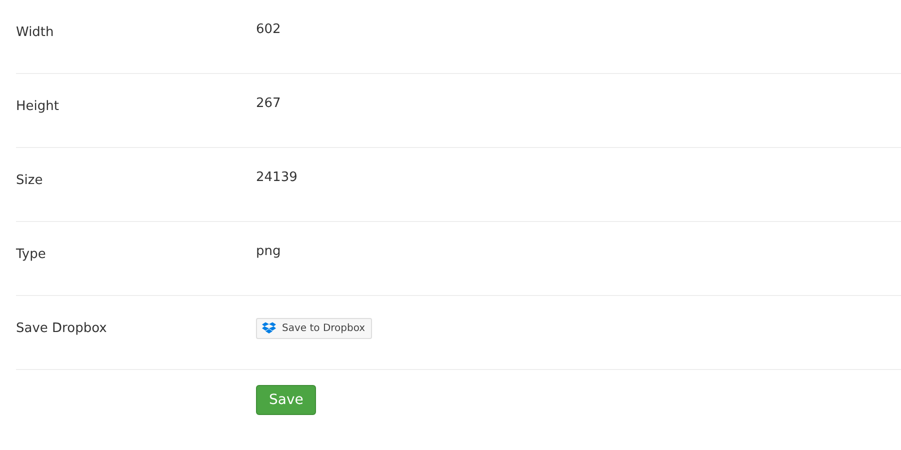  Describe the element at coordinates (314, 328) in the screenshot. I see `save-to-dropbox-button: Save to Dropbox` at that location.